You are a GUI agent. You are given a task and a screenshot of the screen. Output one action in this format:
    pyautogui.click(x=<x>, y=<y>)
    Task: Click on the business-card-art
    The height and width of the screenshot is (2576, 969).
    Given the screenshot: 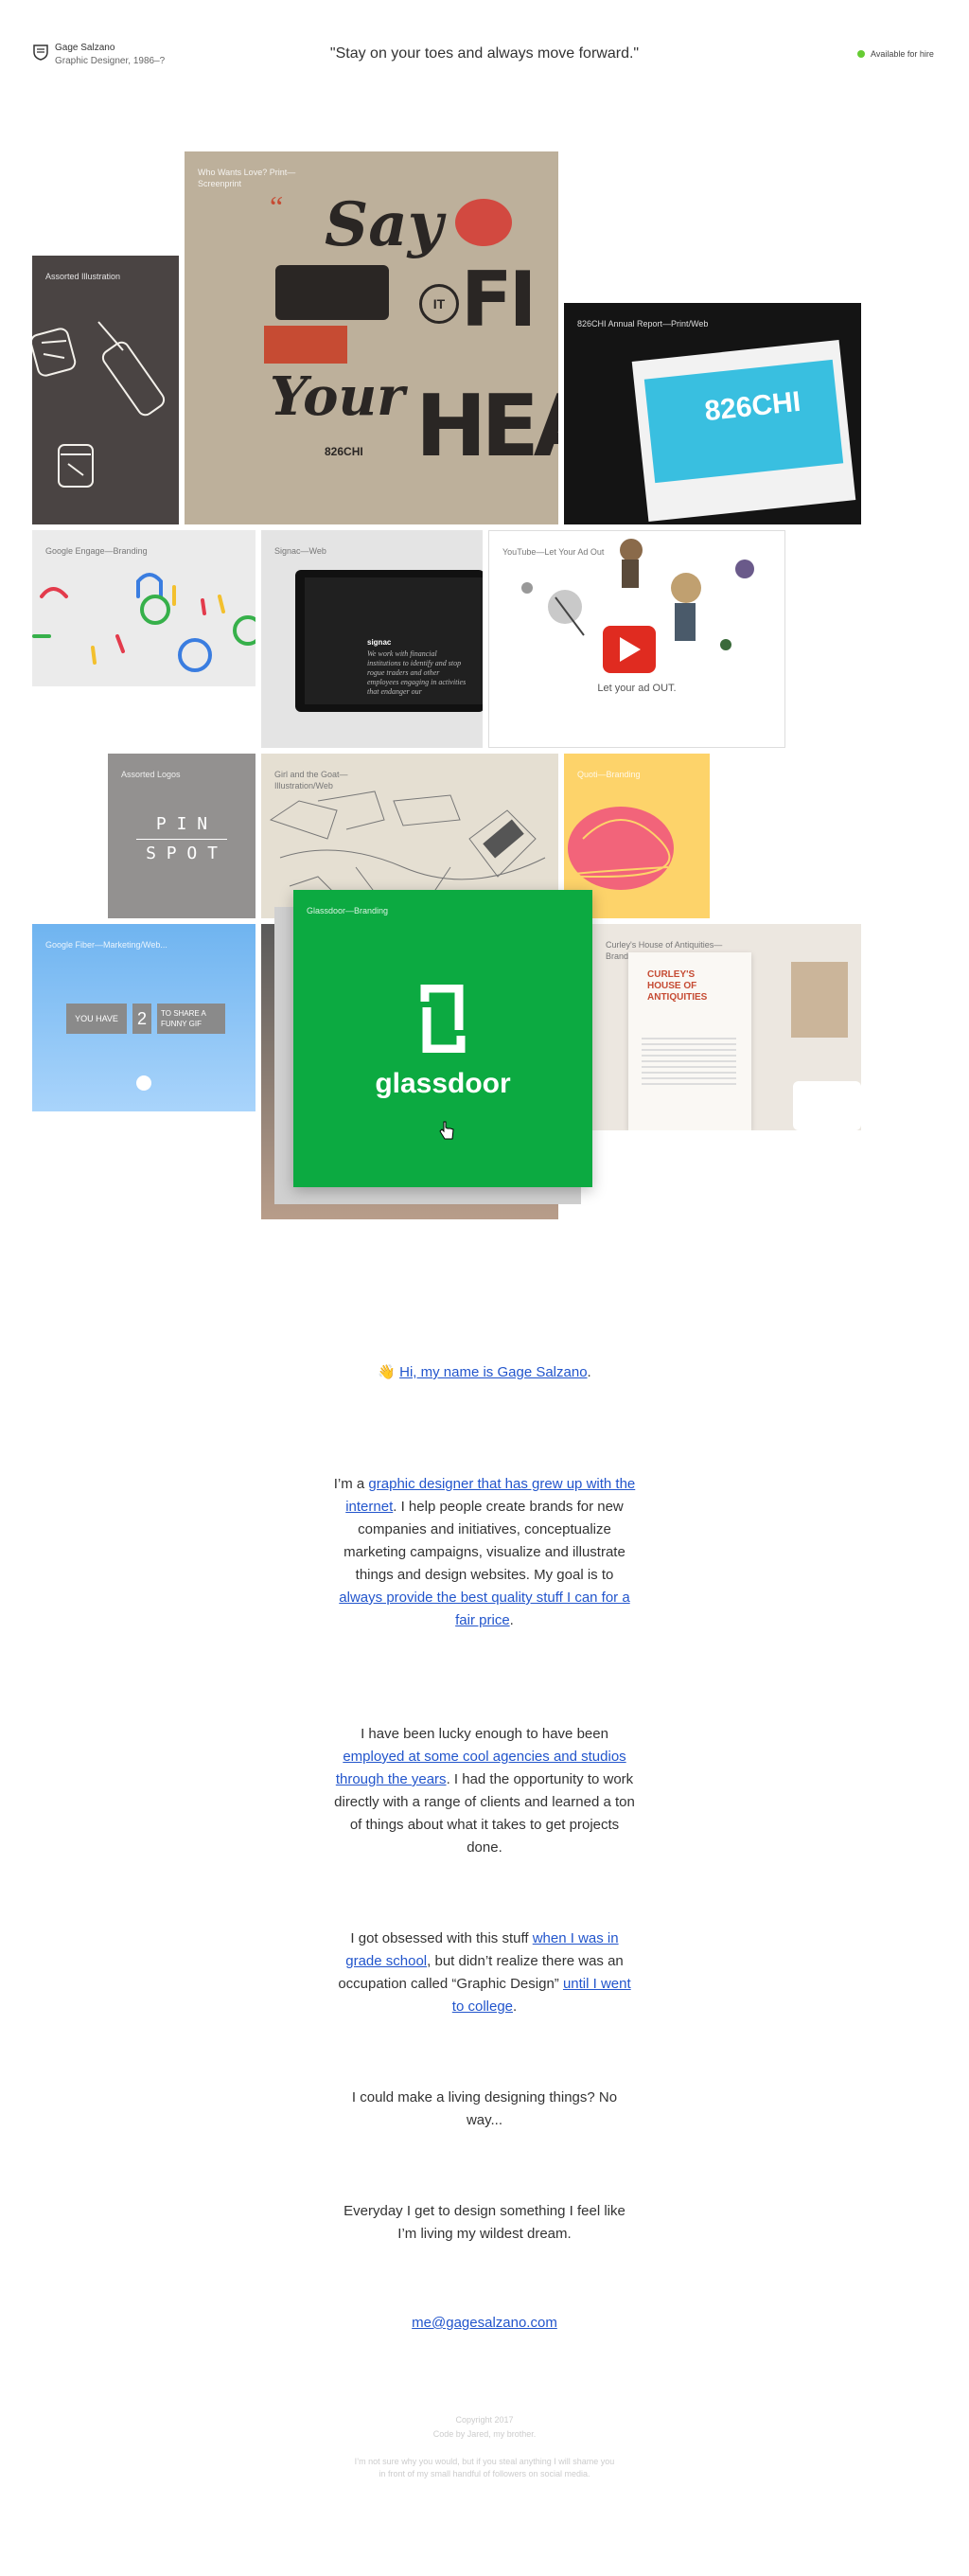 What is the action you would take?
    pyautogui.click(x=827, y=1106)
    